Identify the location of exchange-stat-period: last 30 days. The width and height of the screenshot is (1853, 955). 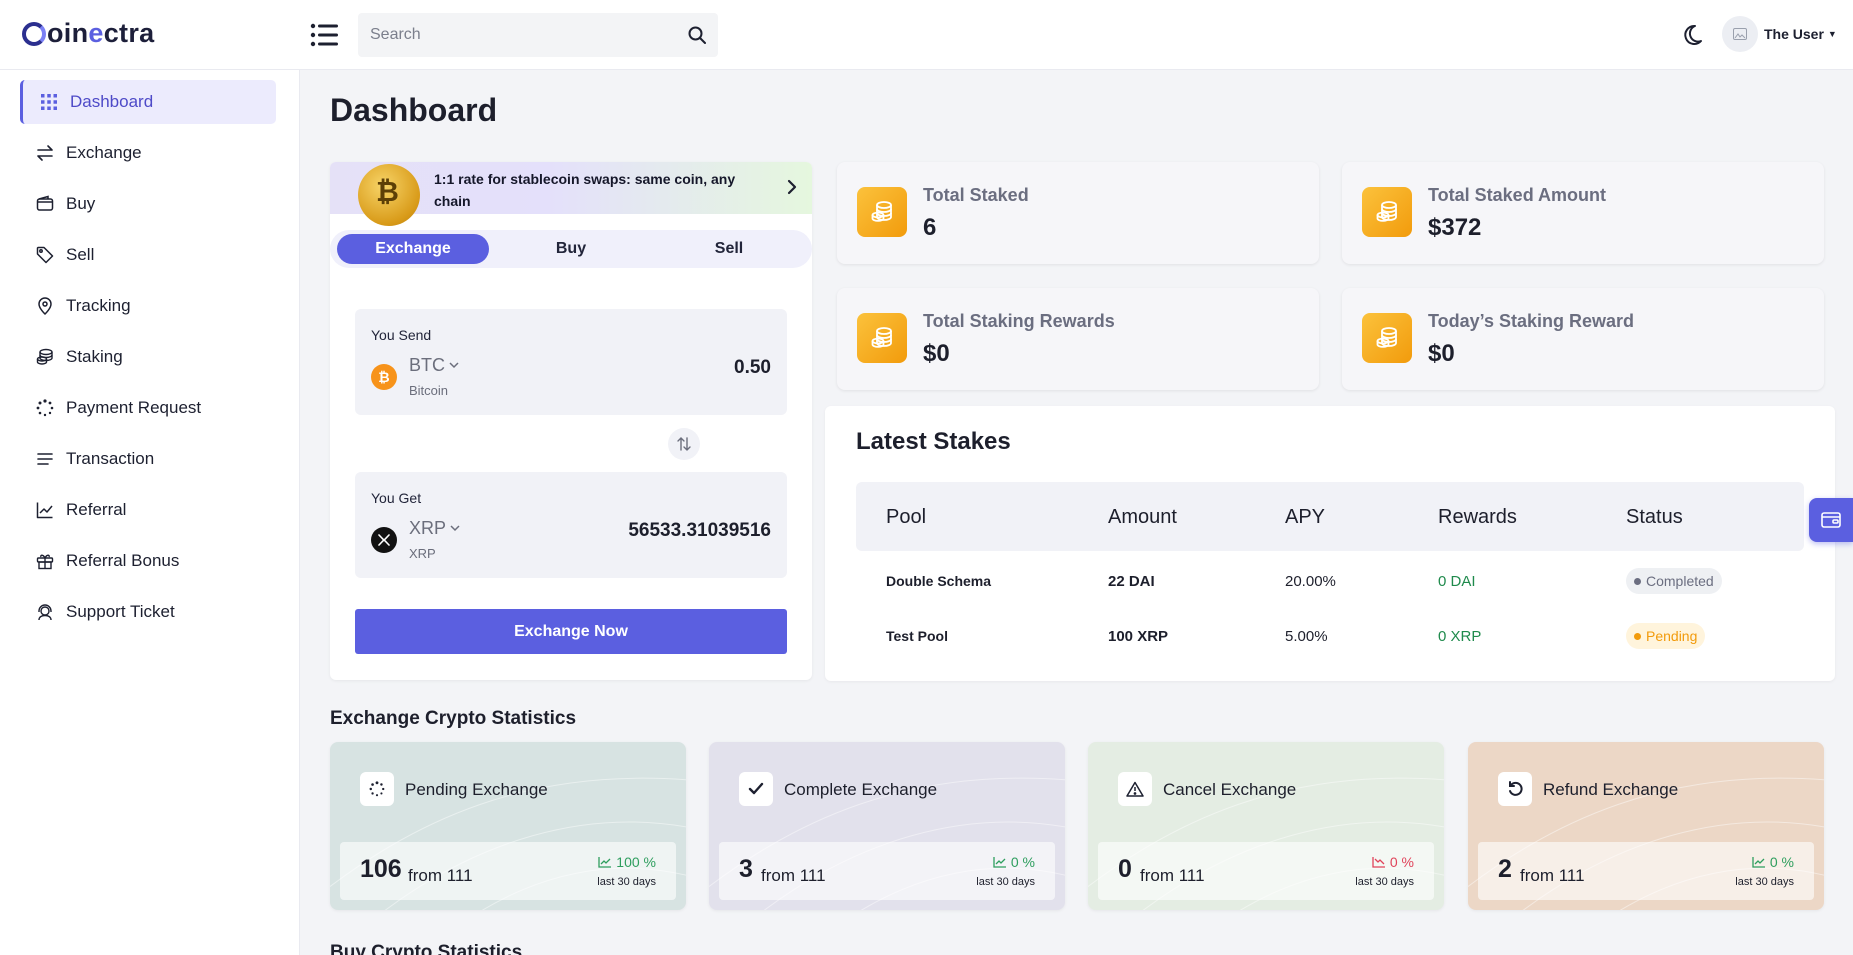
(626, 882).